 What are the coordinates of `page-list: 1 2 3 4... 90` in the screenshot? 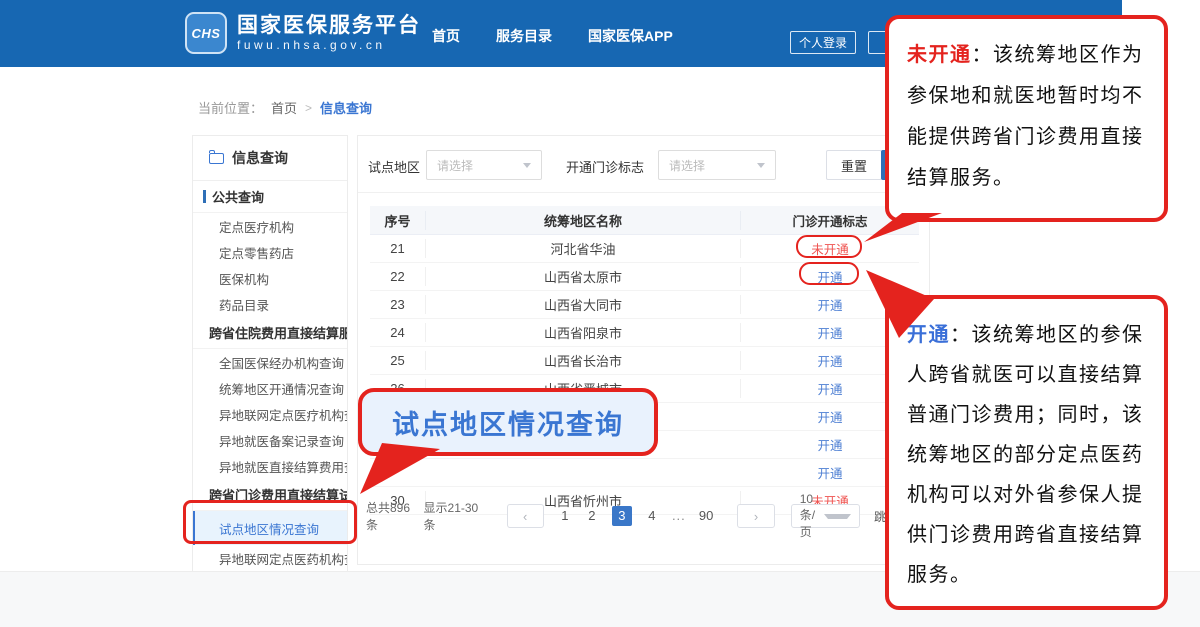 It's located at (635, 516).